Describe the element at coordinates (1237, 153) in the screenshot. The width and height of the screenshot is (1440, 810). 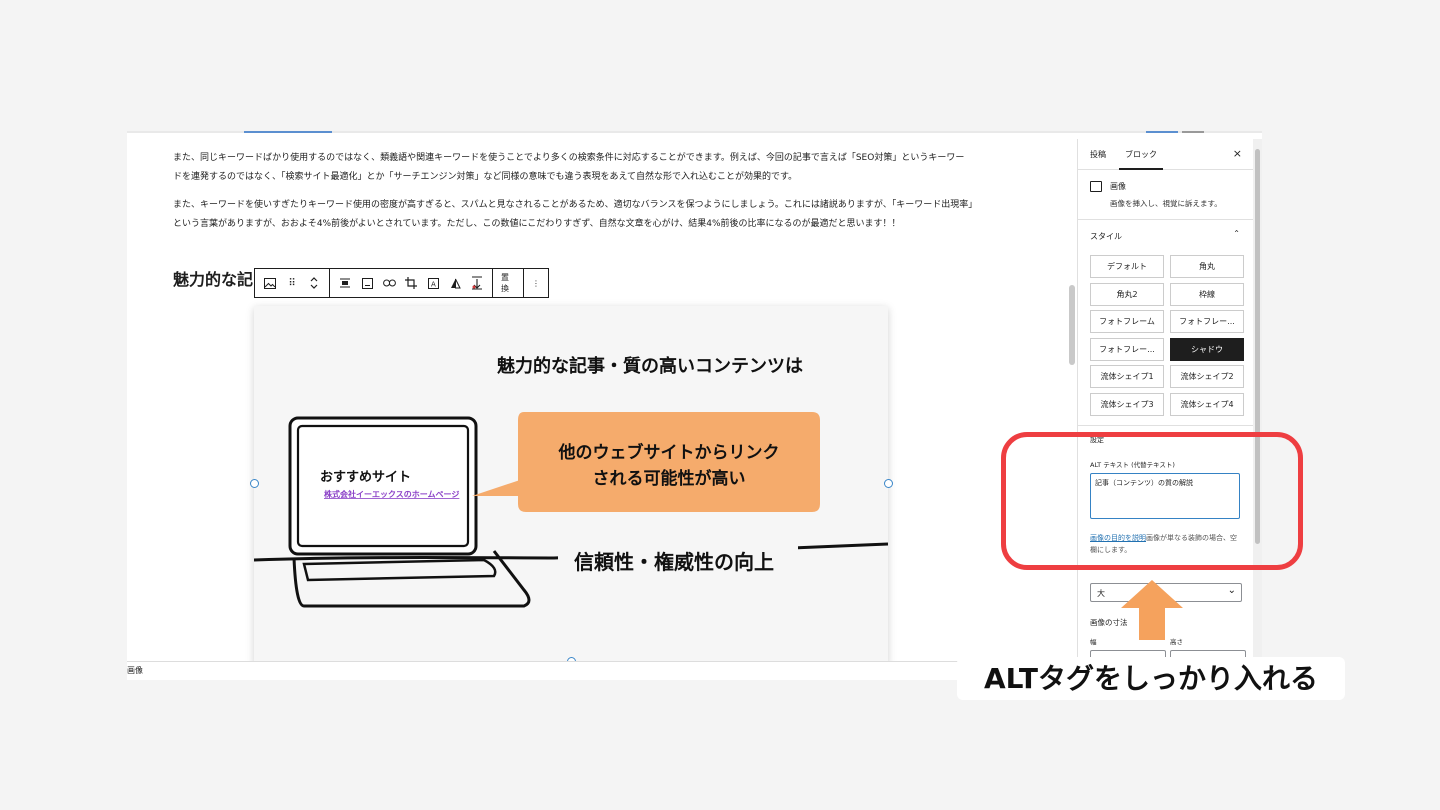
I see `close-icon: ×` at that location.